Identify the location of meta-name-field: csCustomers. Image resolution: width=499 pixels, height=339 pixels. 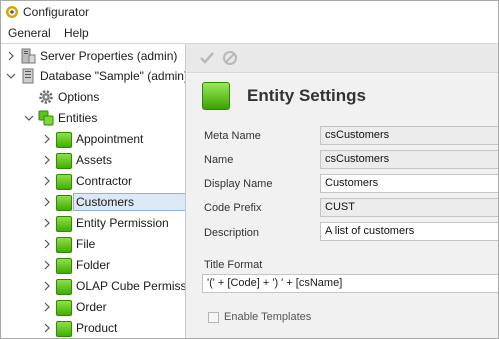
(409, 135).